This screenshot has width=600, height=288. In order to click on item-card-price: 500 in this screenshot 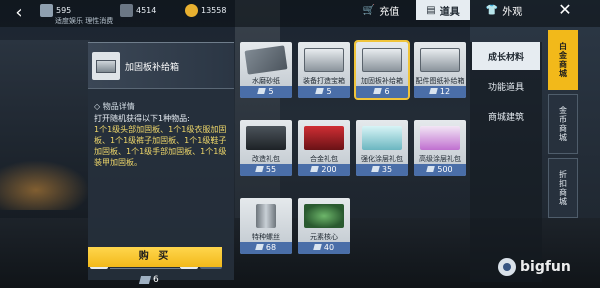, I will do `click(440, 170)`.